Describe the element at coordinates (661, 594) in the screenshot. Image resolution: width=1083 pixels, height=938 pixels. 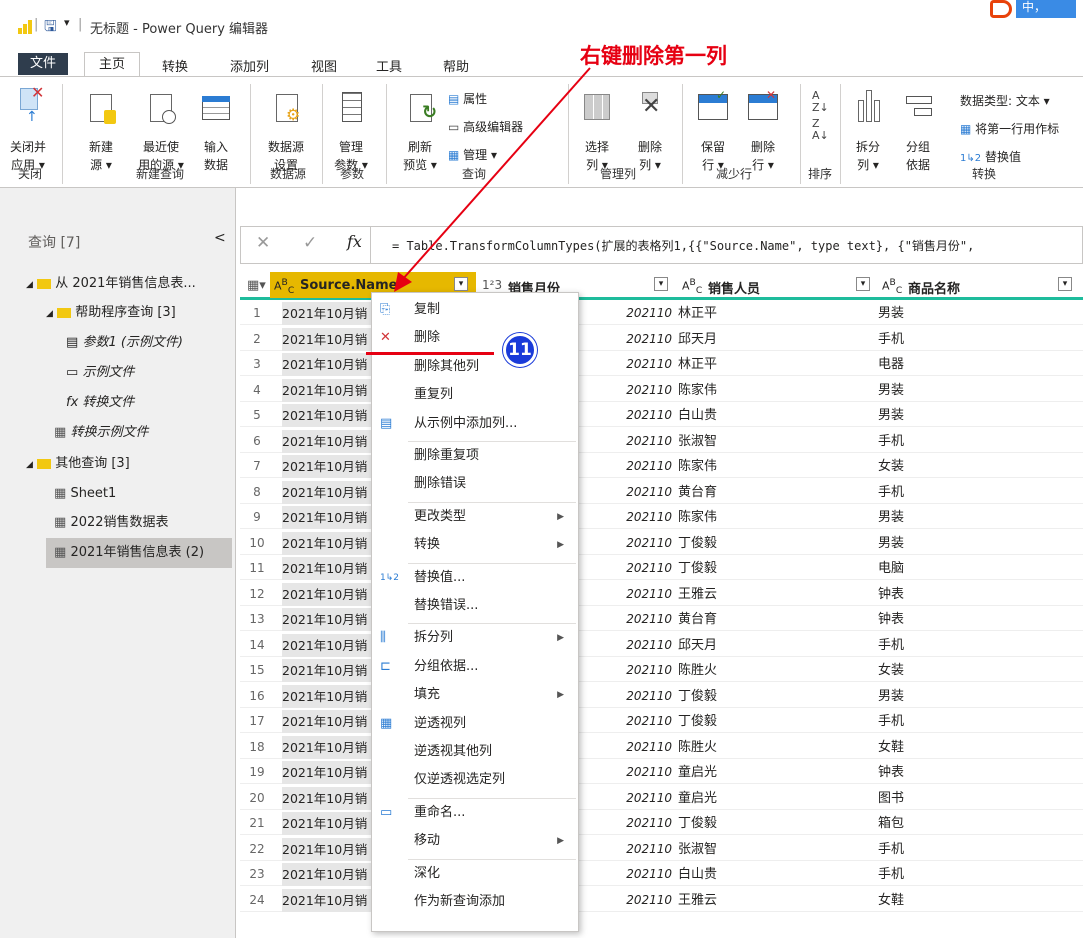
I see `table-row: 12 2021年10月销 202110 王雅云 钟表` at that location.